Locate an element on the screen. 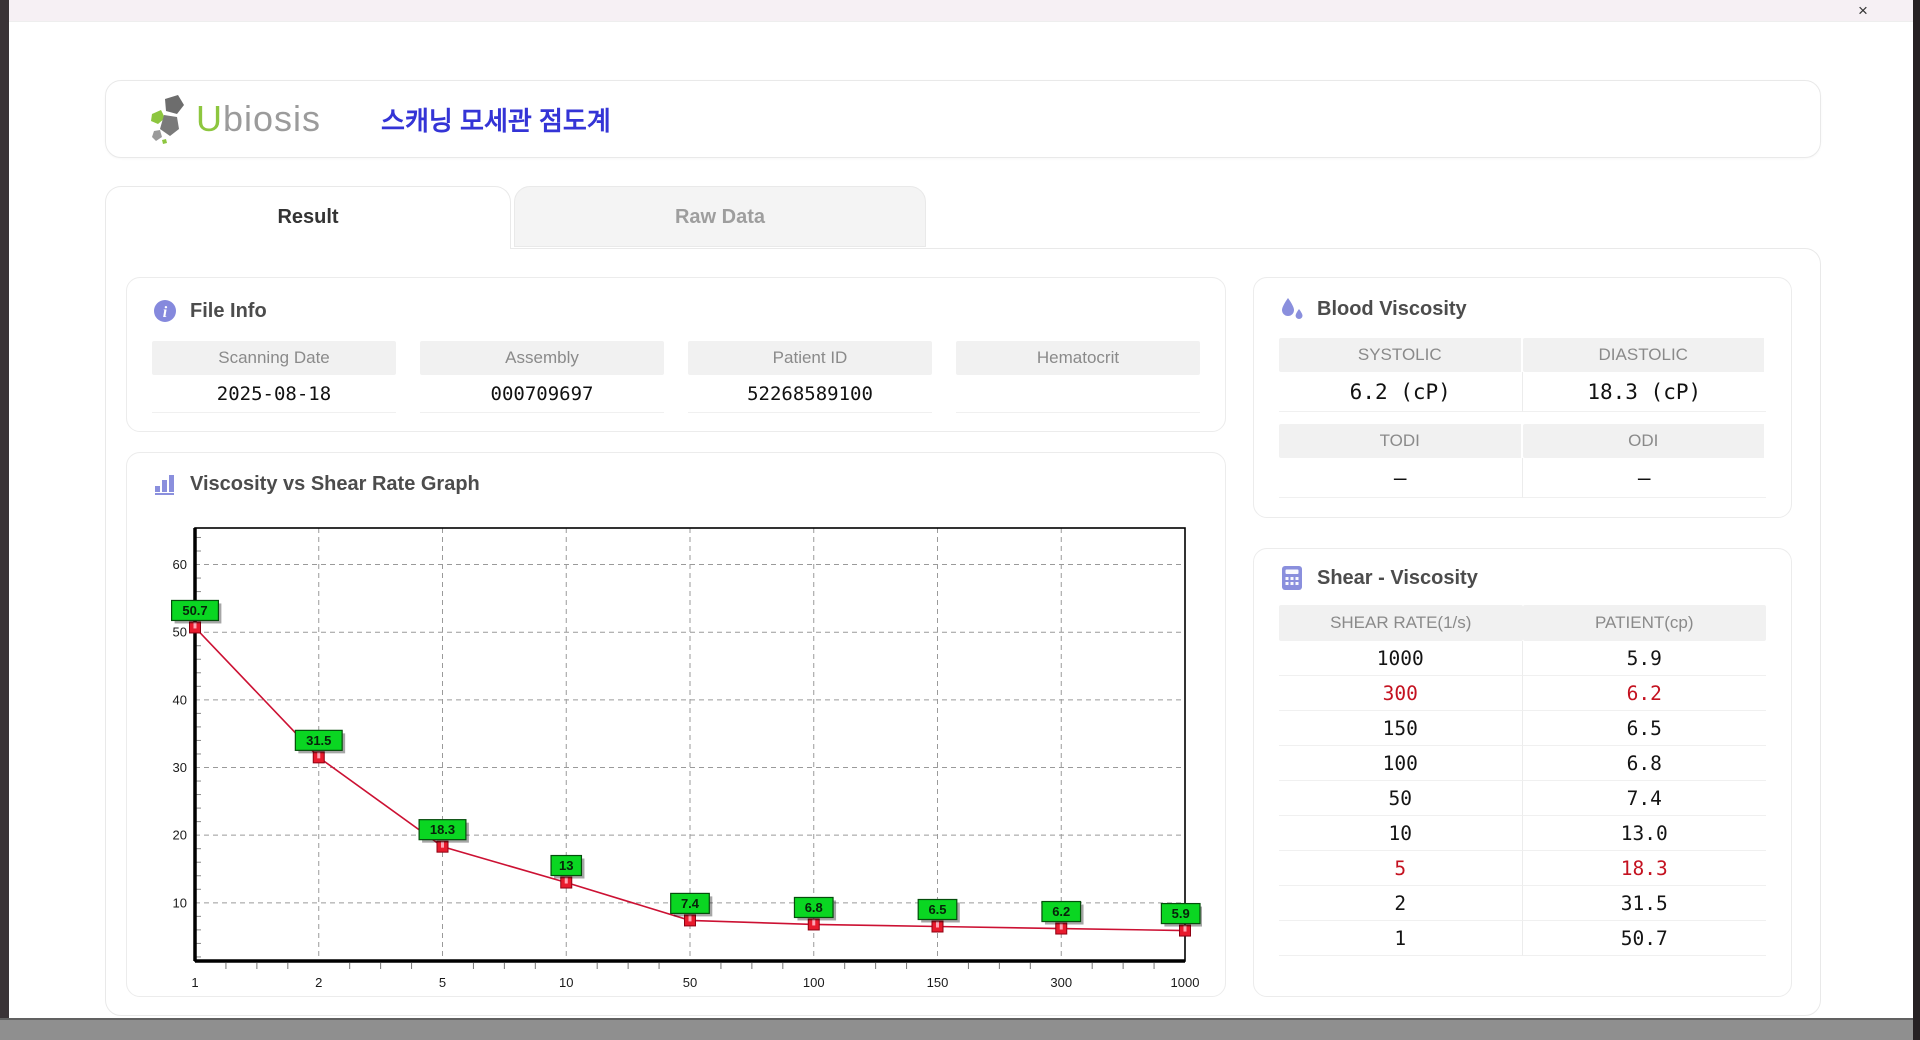 The width and height of the screenshot is (1920, 1040). page-title: 스캐닝 모세관 점도계 is located at coordinates (496, 120).